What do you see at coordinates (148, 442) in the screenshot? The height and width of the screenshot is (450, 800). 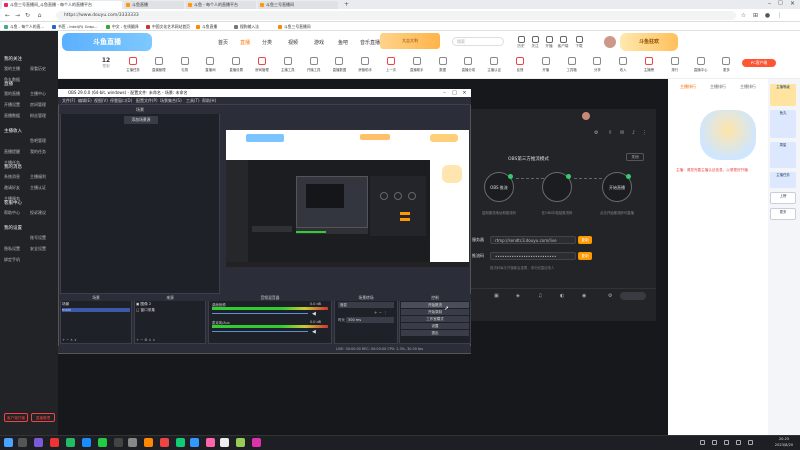 I see `douyu-icon` at bounding box center [148, 442].